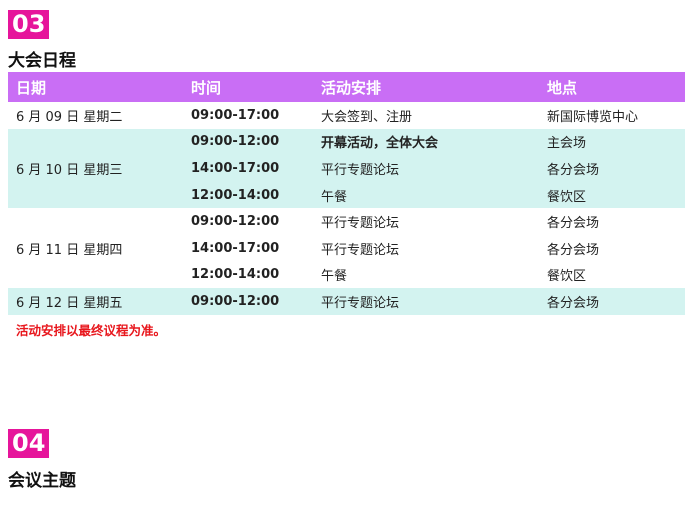  I want to click on table-row: 6 月 11 日 星期四 09:00-12:00 平行专题论坛 各分会场, so click(346, 248).